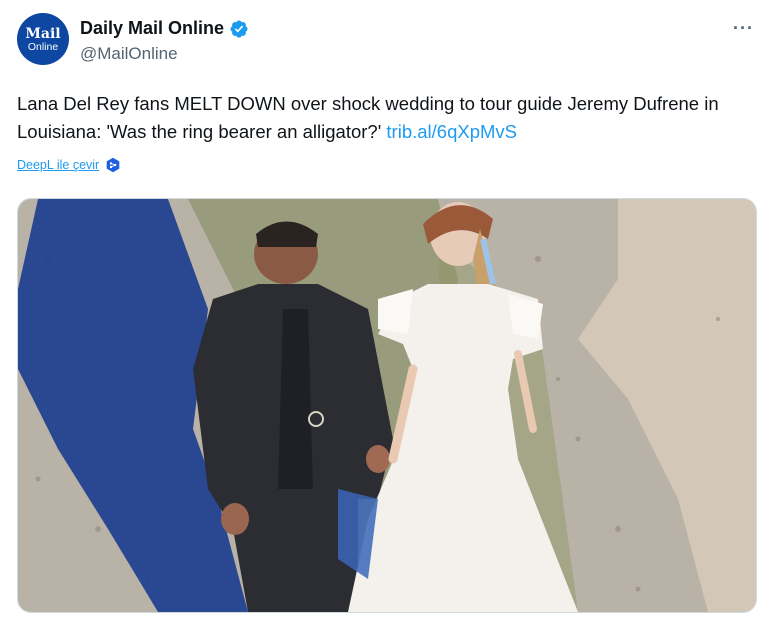 This screenshot has width=770, height=628. I want to click on avatar: Mail Online, so click(43, 39).